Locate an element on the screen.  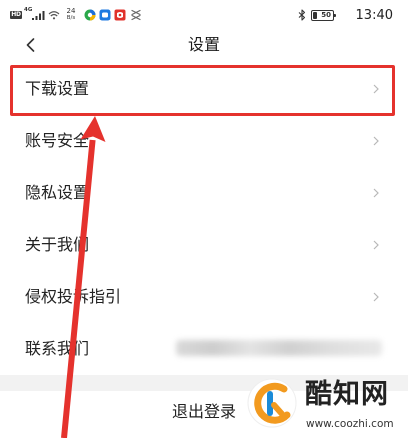
settings-item-label: 关于我们 is located at coordinates (57, 244).